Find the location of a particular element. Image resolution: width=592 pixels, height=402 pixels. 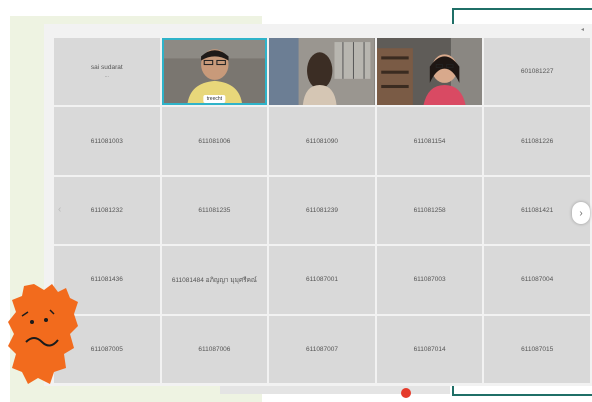

participant-tile: 611087006 is located at coordinates (214, 349).